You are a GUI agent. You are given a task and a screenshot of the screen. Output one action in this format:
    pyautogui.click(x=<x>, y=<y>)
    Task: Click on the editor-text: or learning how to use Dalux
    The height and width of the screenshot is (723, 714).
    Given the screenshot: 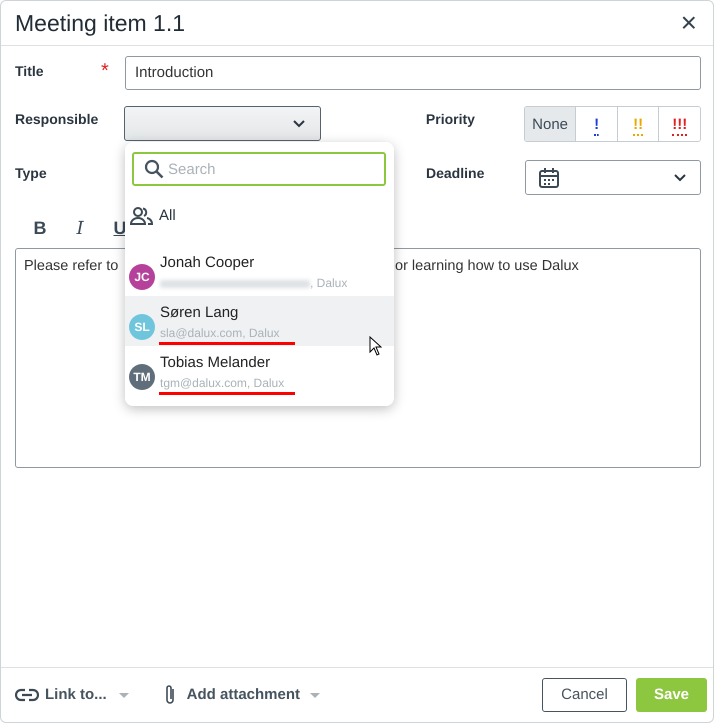 What is the action you would take?
    pyautogui.click(x=487, y=266)
    